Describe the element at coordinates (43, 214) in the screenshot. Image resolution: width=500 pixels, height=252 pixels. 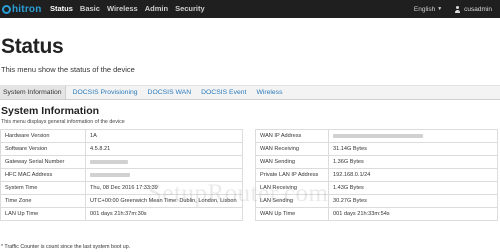
I see `lan-up-time-label: LAN Up Time` at that location.